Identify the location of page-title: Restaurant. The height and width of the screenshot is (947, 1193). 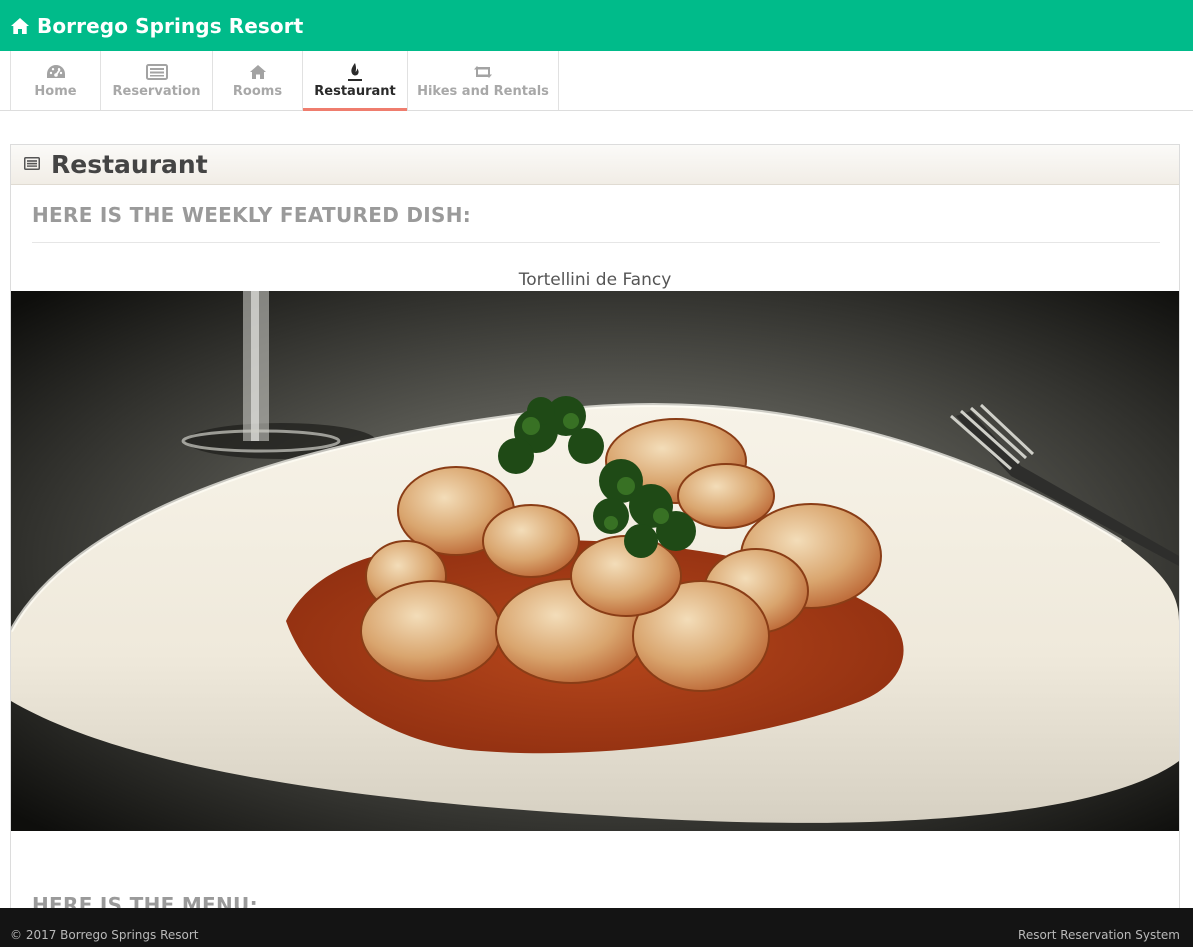
(129, 164).